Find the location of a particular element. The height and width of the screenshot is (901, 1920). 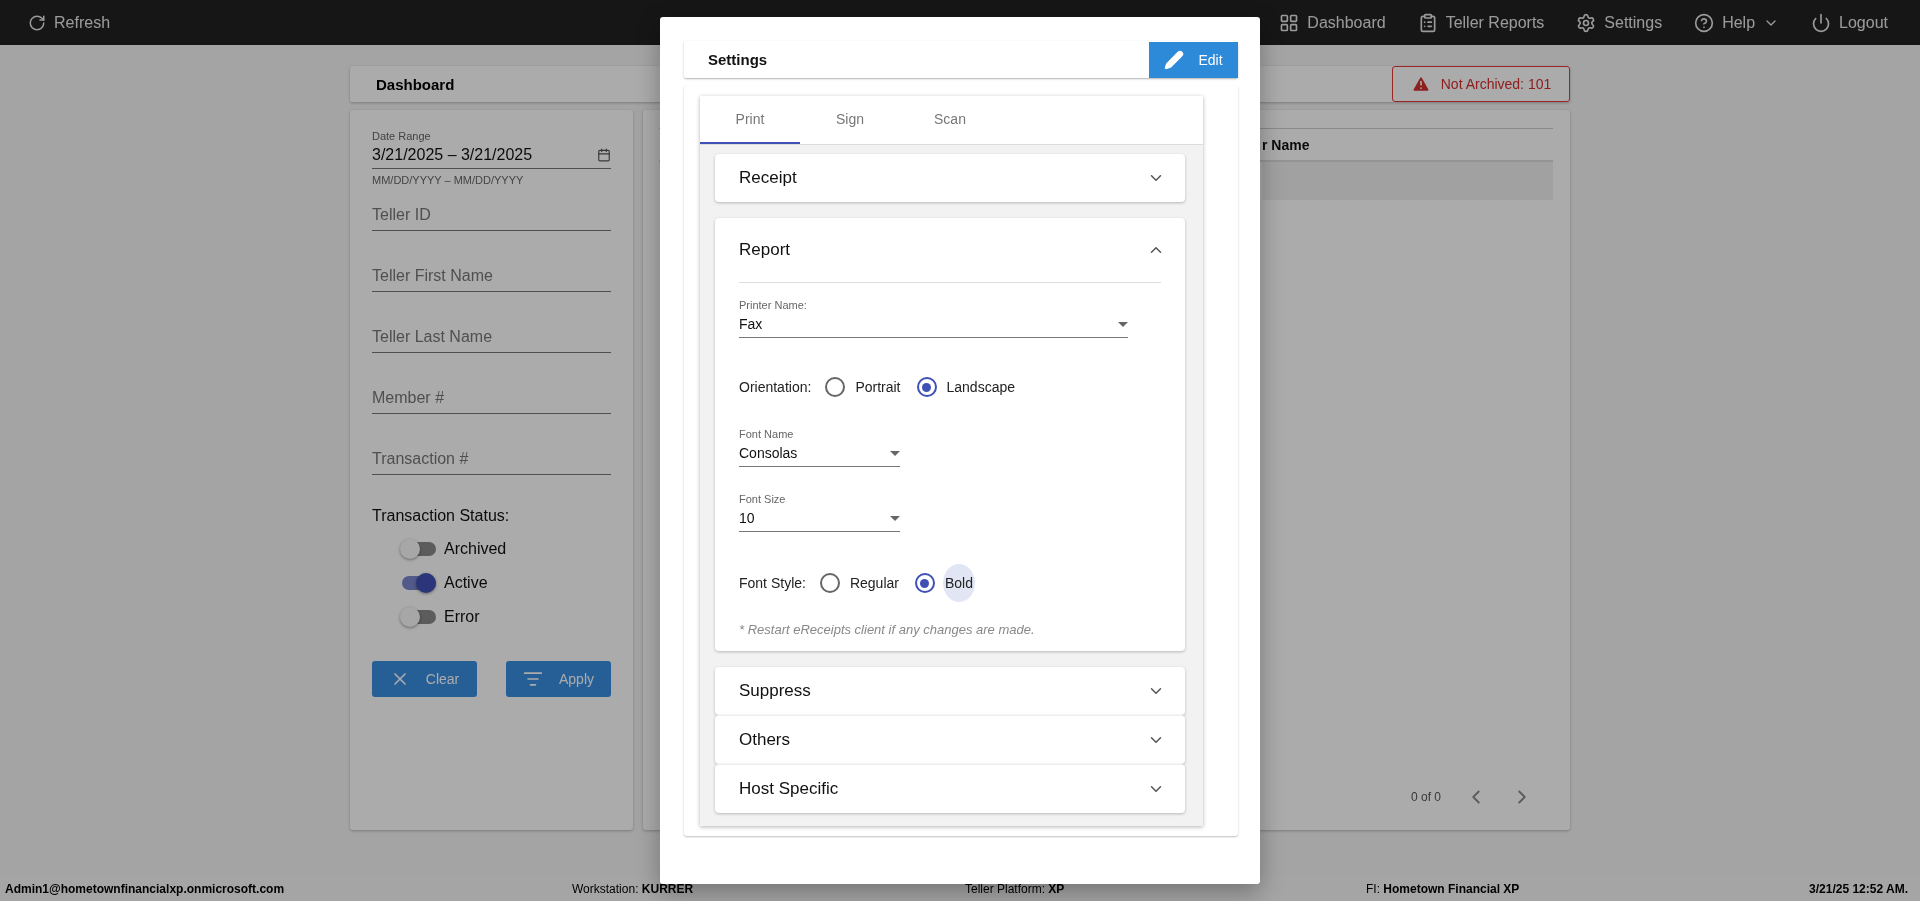

status-text: Admin1@hometownfinancialxp.onmicrosoft.com is located at coordinates (145, 888).